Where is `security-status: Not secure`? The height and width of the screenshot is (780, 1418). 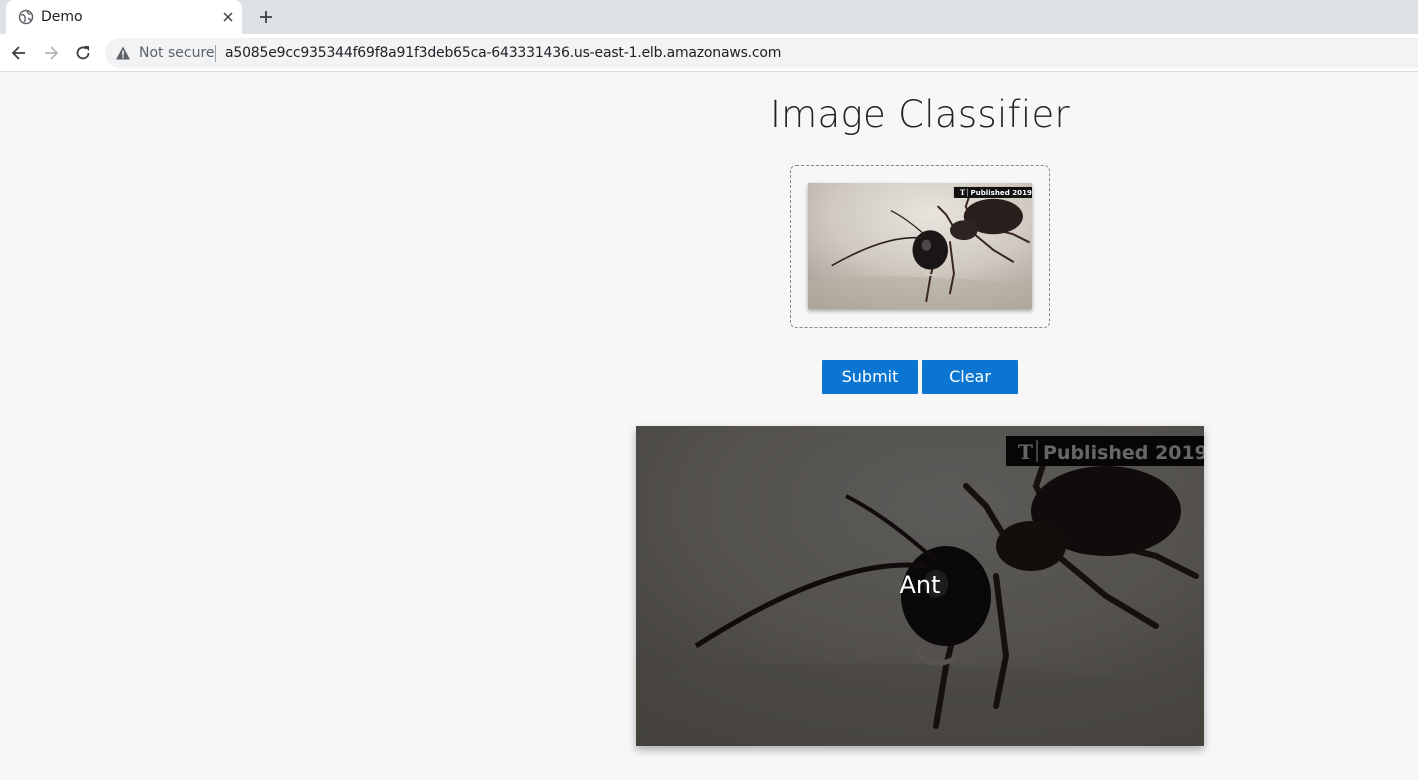
security-status: Not secure is located at coordinates (177, 53).